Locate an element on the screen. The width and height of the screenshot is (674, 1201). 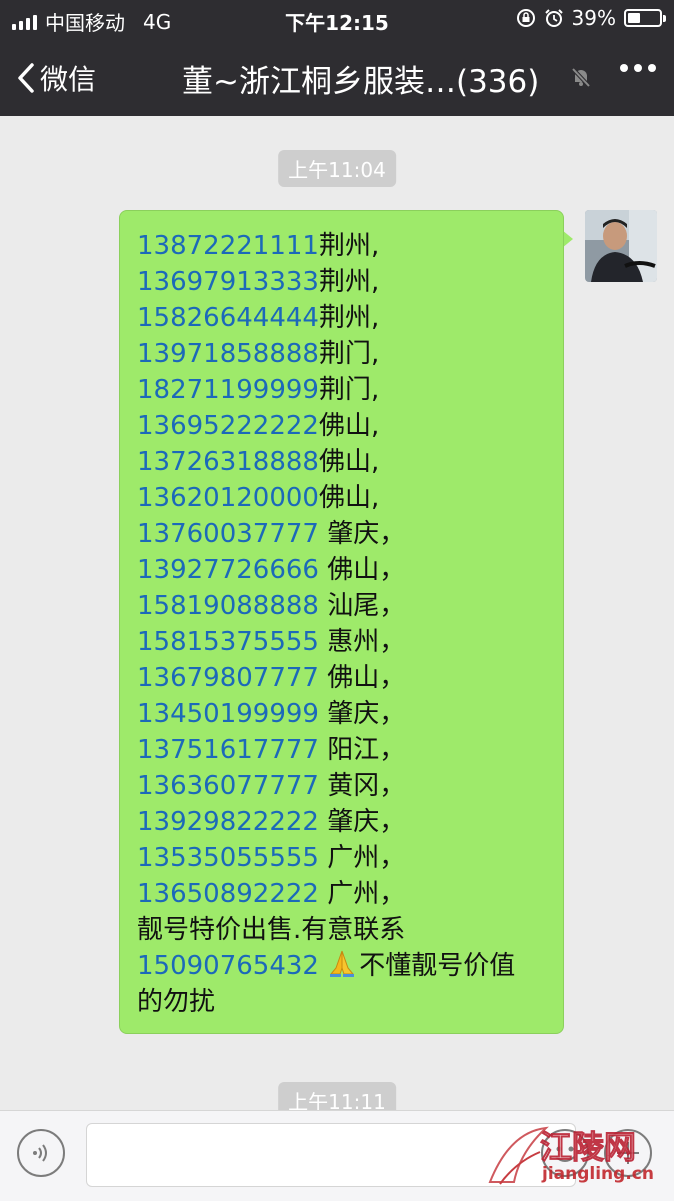
lock-rotation-icon is located at coordinates (525, 18).